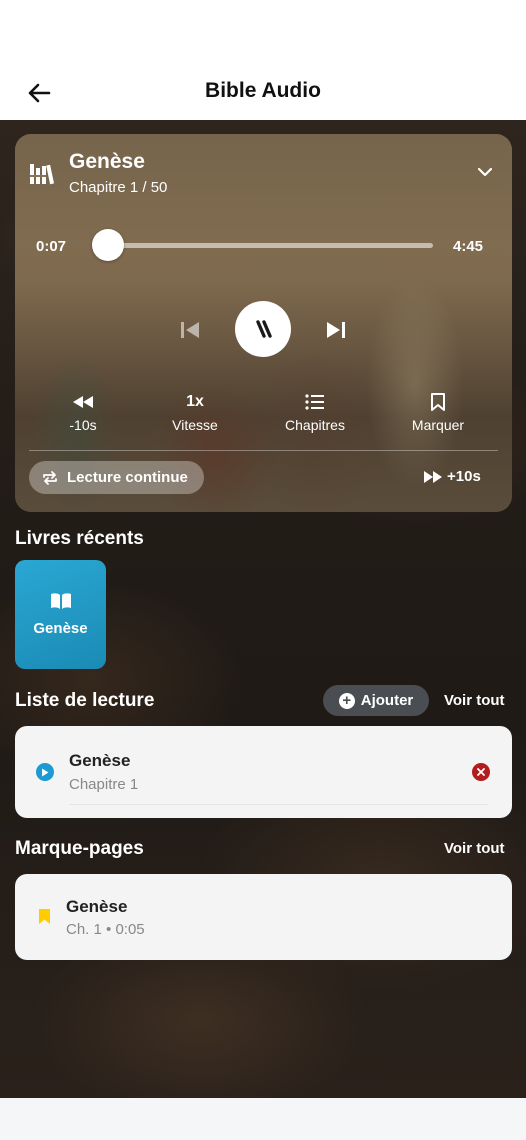  Describe the element at coordinates (83, 425) in the screenshot. I see `rewind-label: -10s` at that location.